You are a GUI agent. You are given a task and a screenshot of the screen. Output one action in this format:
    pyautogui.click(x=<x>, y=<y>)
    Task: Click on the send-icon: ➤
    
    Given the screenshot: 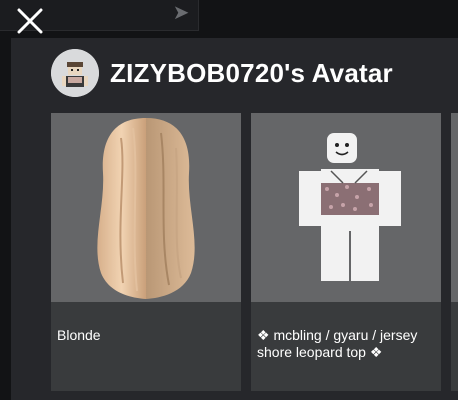 What is the action you would take?
    pyautogui.click(x=181, y=13)
    